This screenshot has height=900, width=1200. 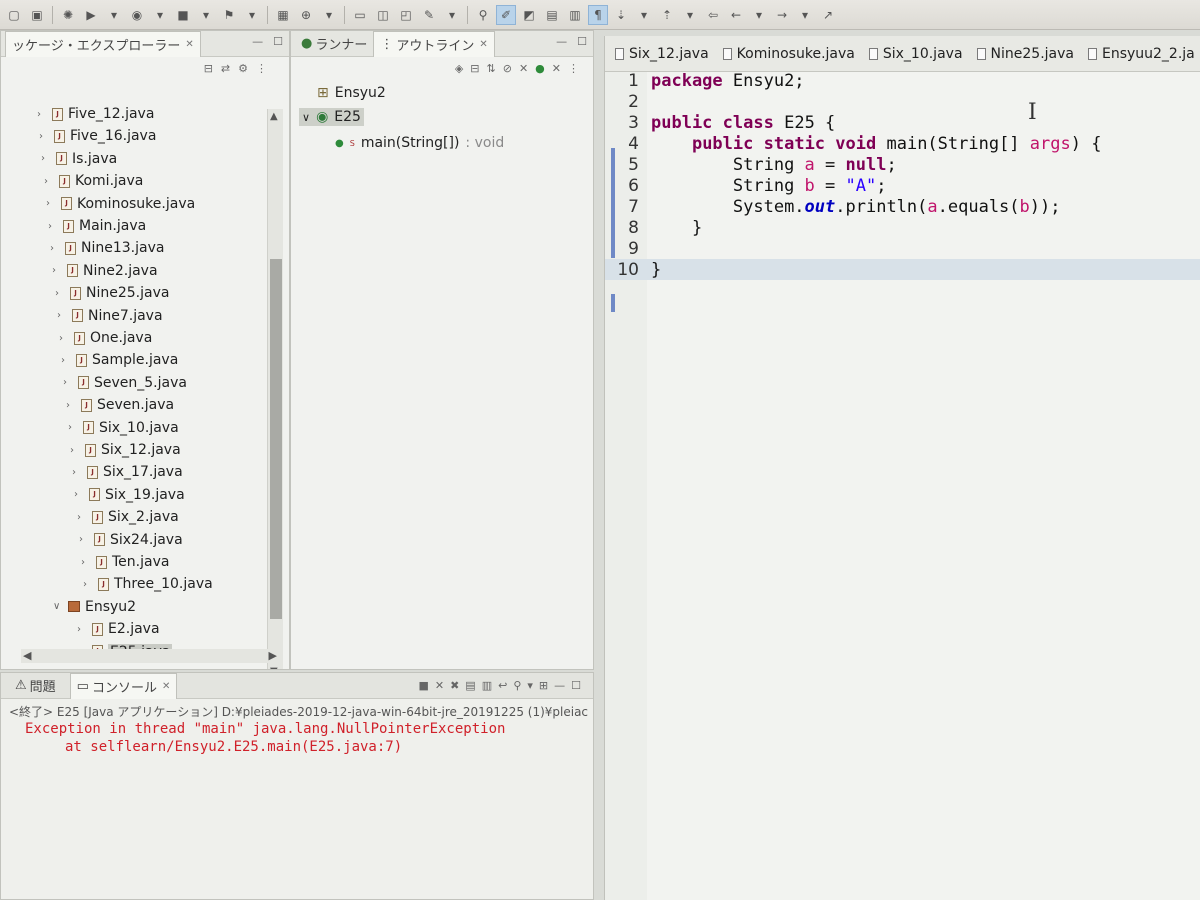 I want to click on code-line-2: 2, so click(x=622, y=101).